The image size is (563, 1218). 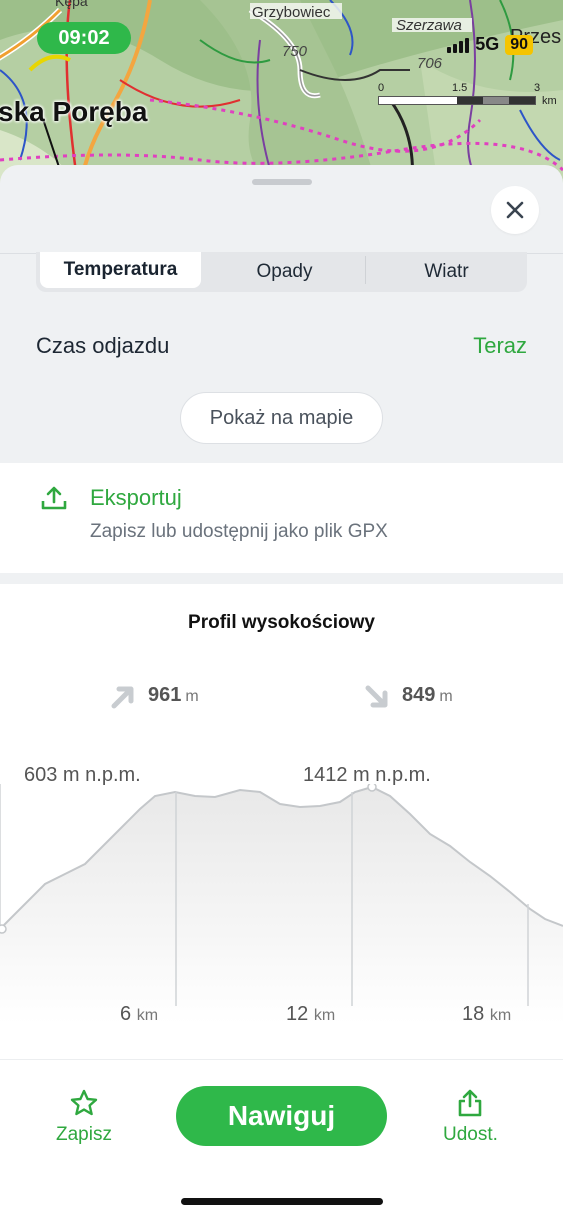 What do you see at coordinates (165, 695) in the screenshot?
I see `ascent-value: 961` at bounding box center [165, 695].